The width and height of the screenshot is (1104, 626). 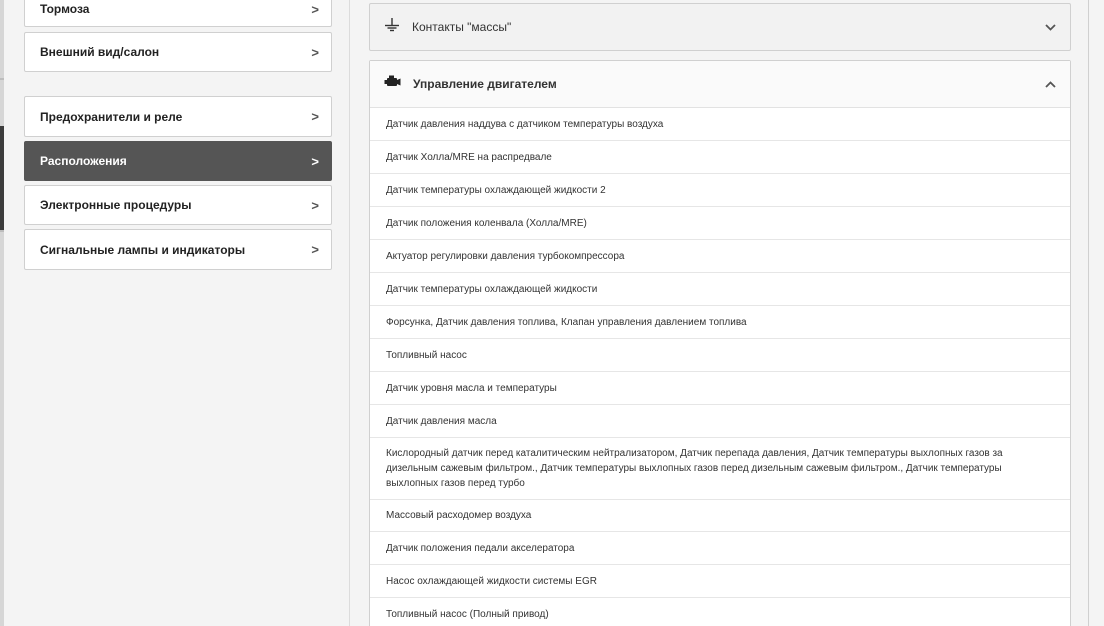 I want to click on chevron-down-icon, so click(x=1050, y=27).